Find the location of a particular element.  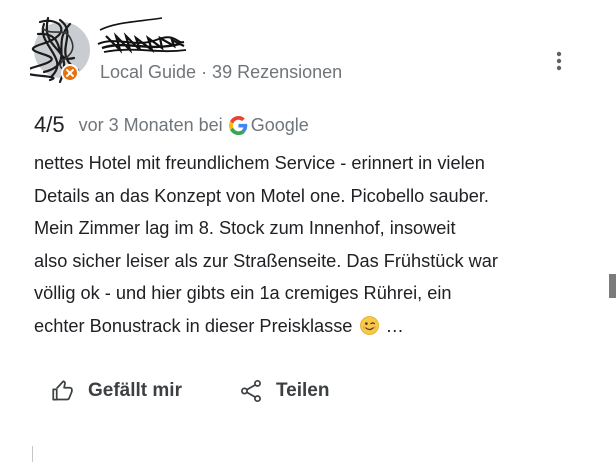

review-source: Google is located at coordinates (279, 124).